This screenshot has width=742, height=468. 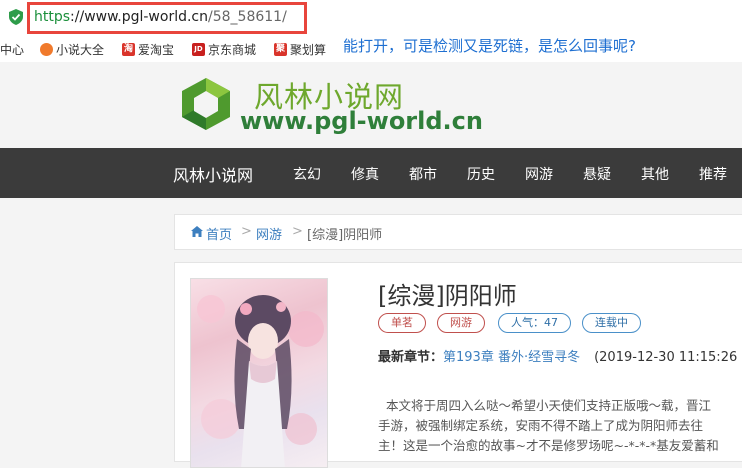 I want to click on nav-item-xuanhuan: 玄幻, so click(x=307, y=174).